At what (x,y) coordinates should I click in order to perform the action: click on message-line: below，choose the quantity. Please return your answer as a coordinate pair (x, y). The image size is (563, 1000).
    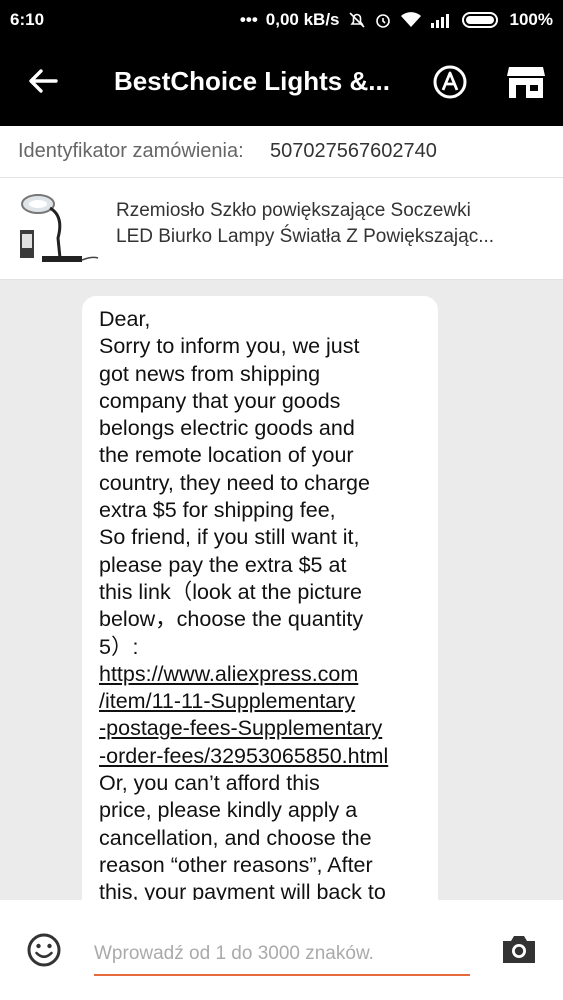
    Looking at the image, I should click on (231, 619).